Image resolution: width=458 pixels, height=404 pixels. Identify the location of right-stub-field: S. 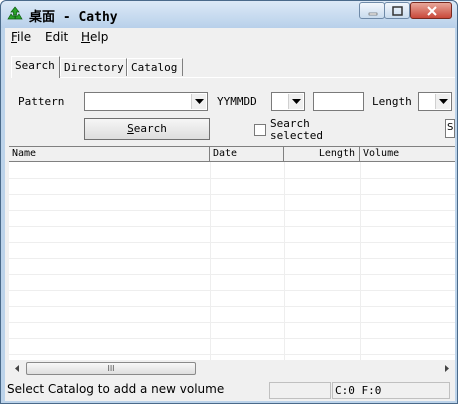
(450, 128).